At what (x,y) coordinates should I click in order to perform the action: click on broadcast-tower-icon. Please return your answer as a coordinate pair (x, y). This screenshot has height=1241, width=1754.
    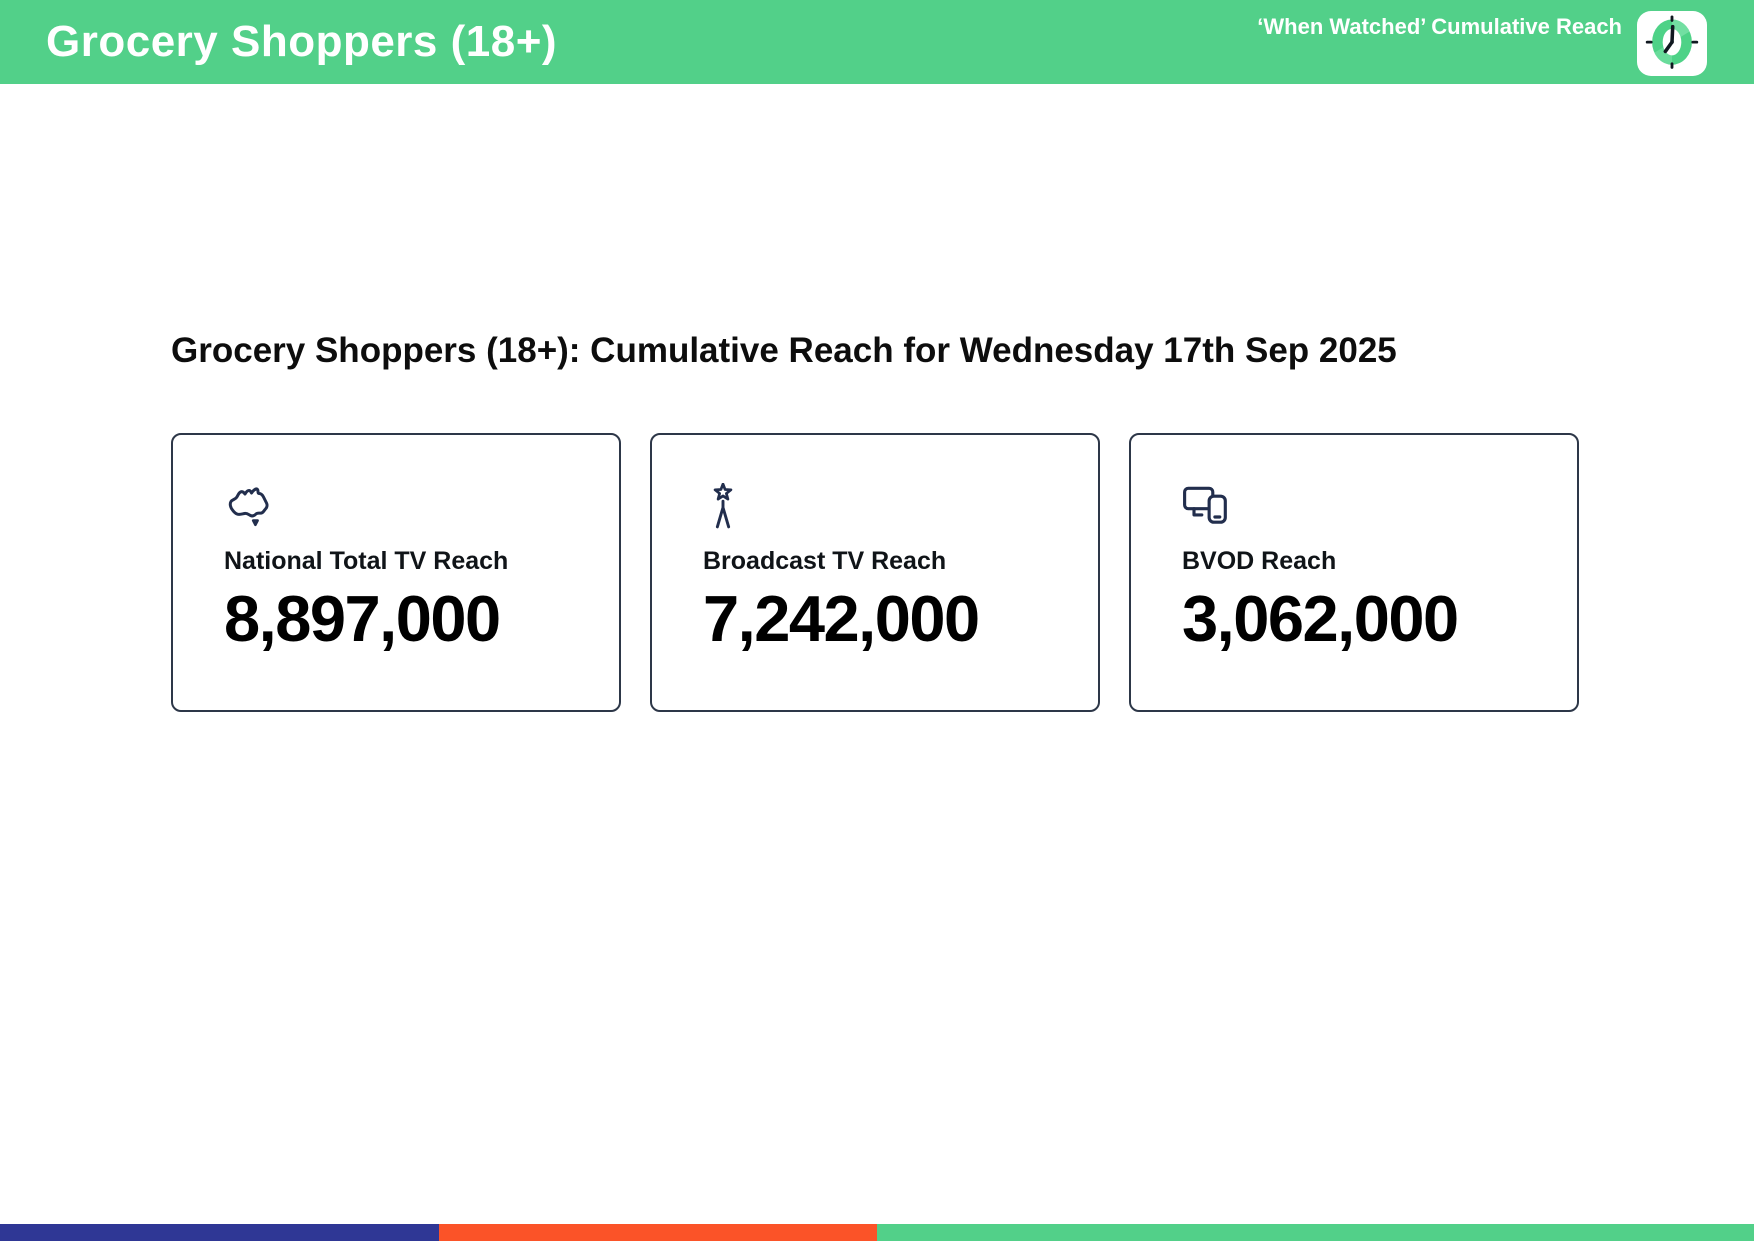
    Looking at the image, I should click on (727, 507).